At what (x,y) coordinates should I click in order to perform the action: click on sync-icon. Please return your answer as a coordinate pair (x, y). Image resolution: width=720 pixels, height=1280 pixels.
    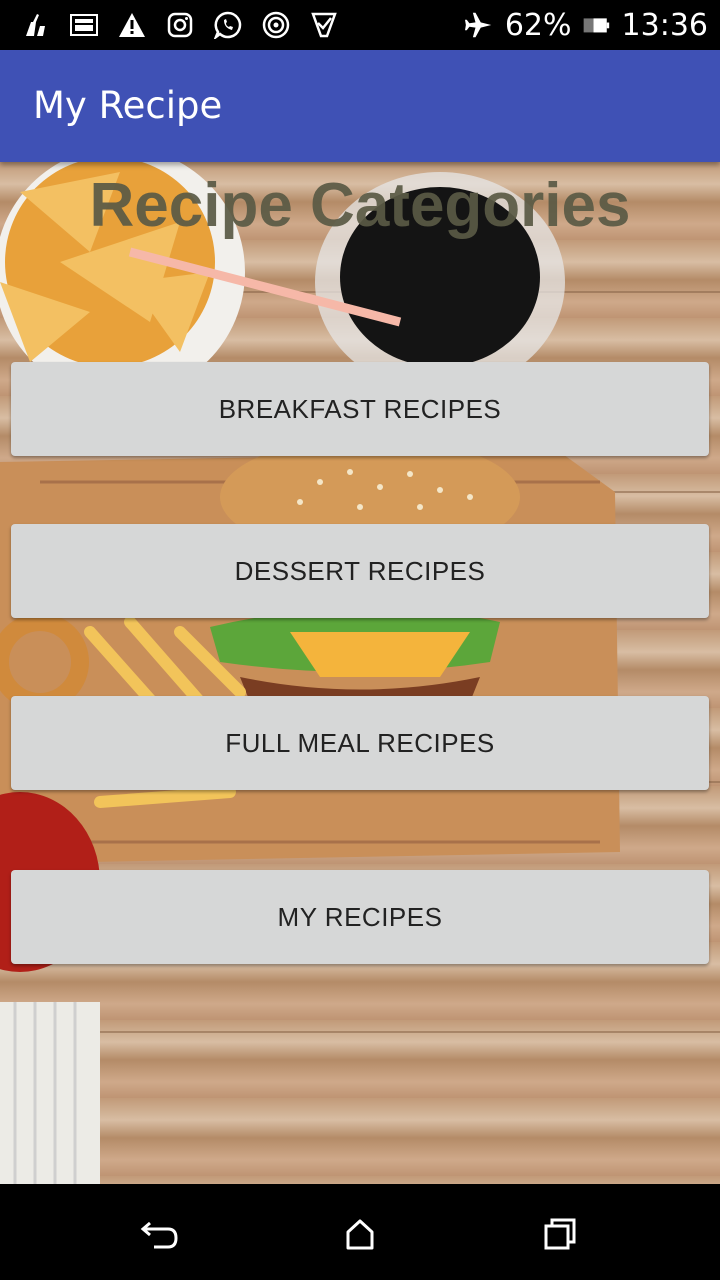
    Looking at the image, I should click on (276, 25).